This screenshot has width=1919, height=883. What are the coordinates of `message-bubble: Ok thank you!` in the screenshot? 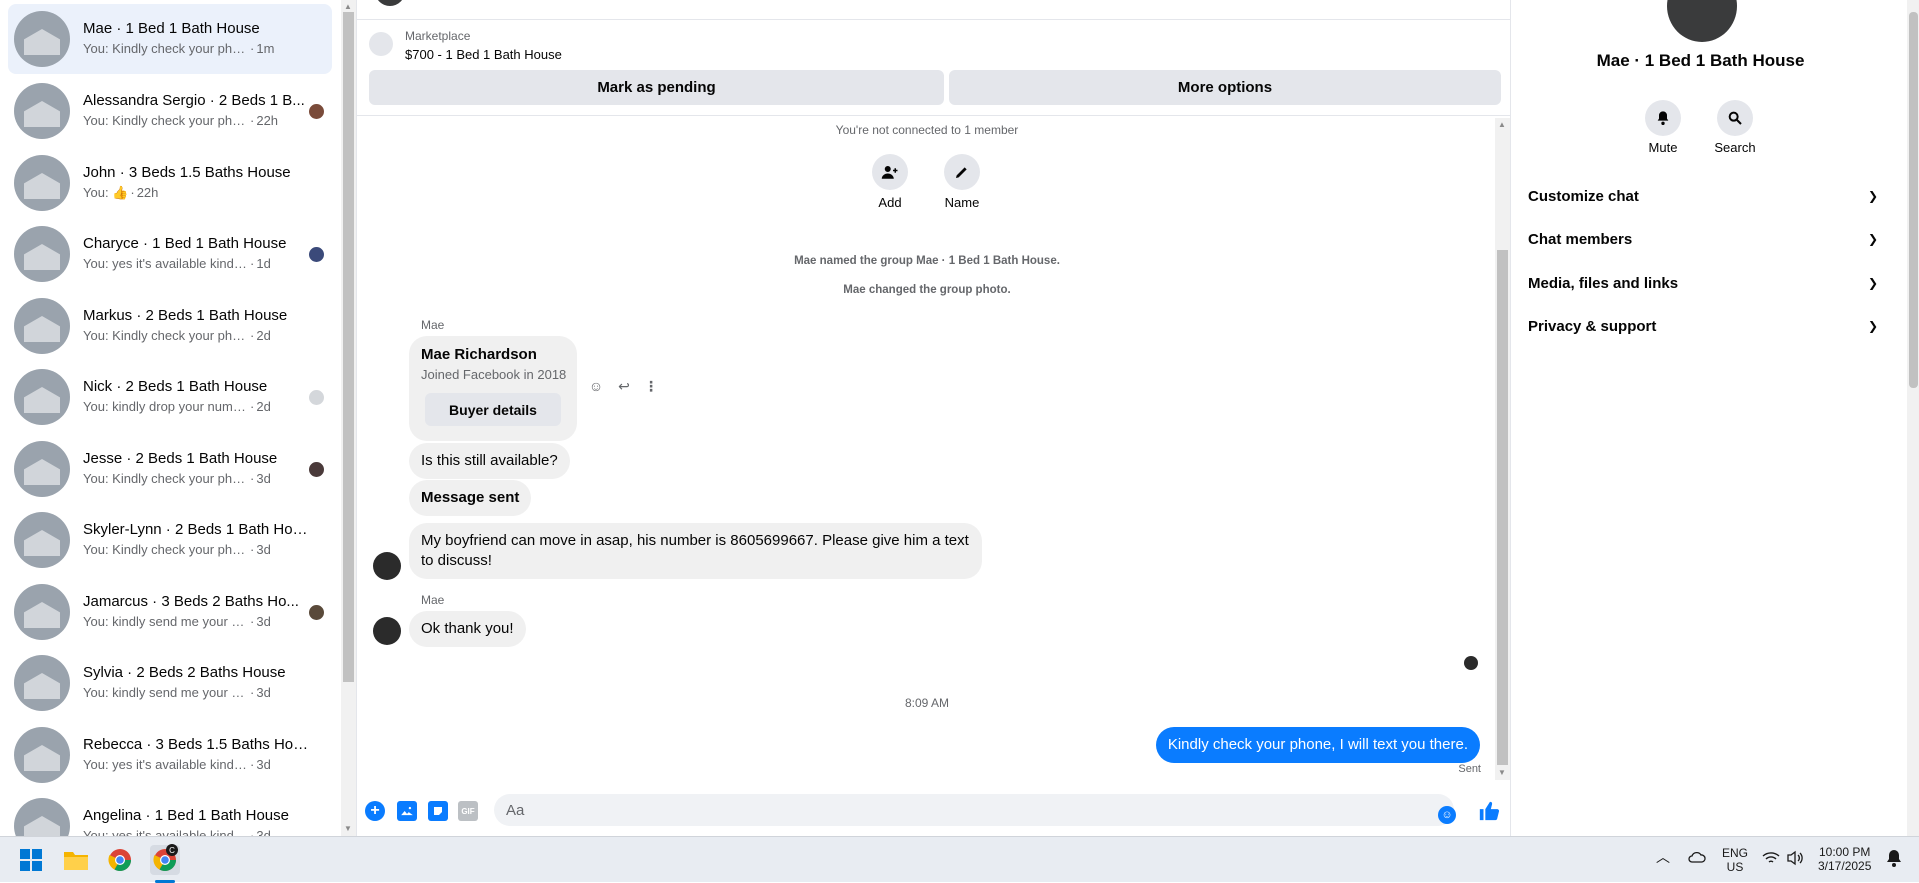 It's located at (467, 629).